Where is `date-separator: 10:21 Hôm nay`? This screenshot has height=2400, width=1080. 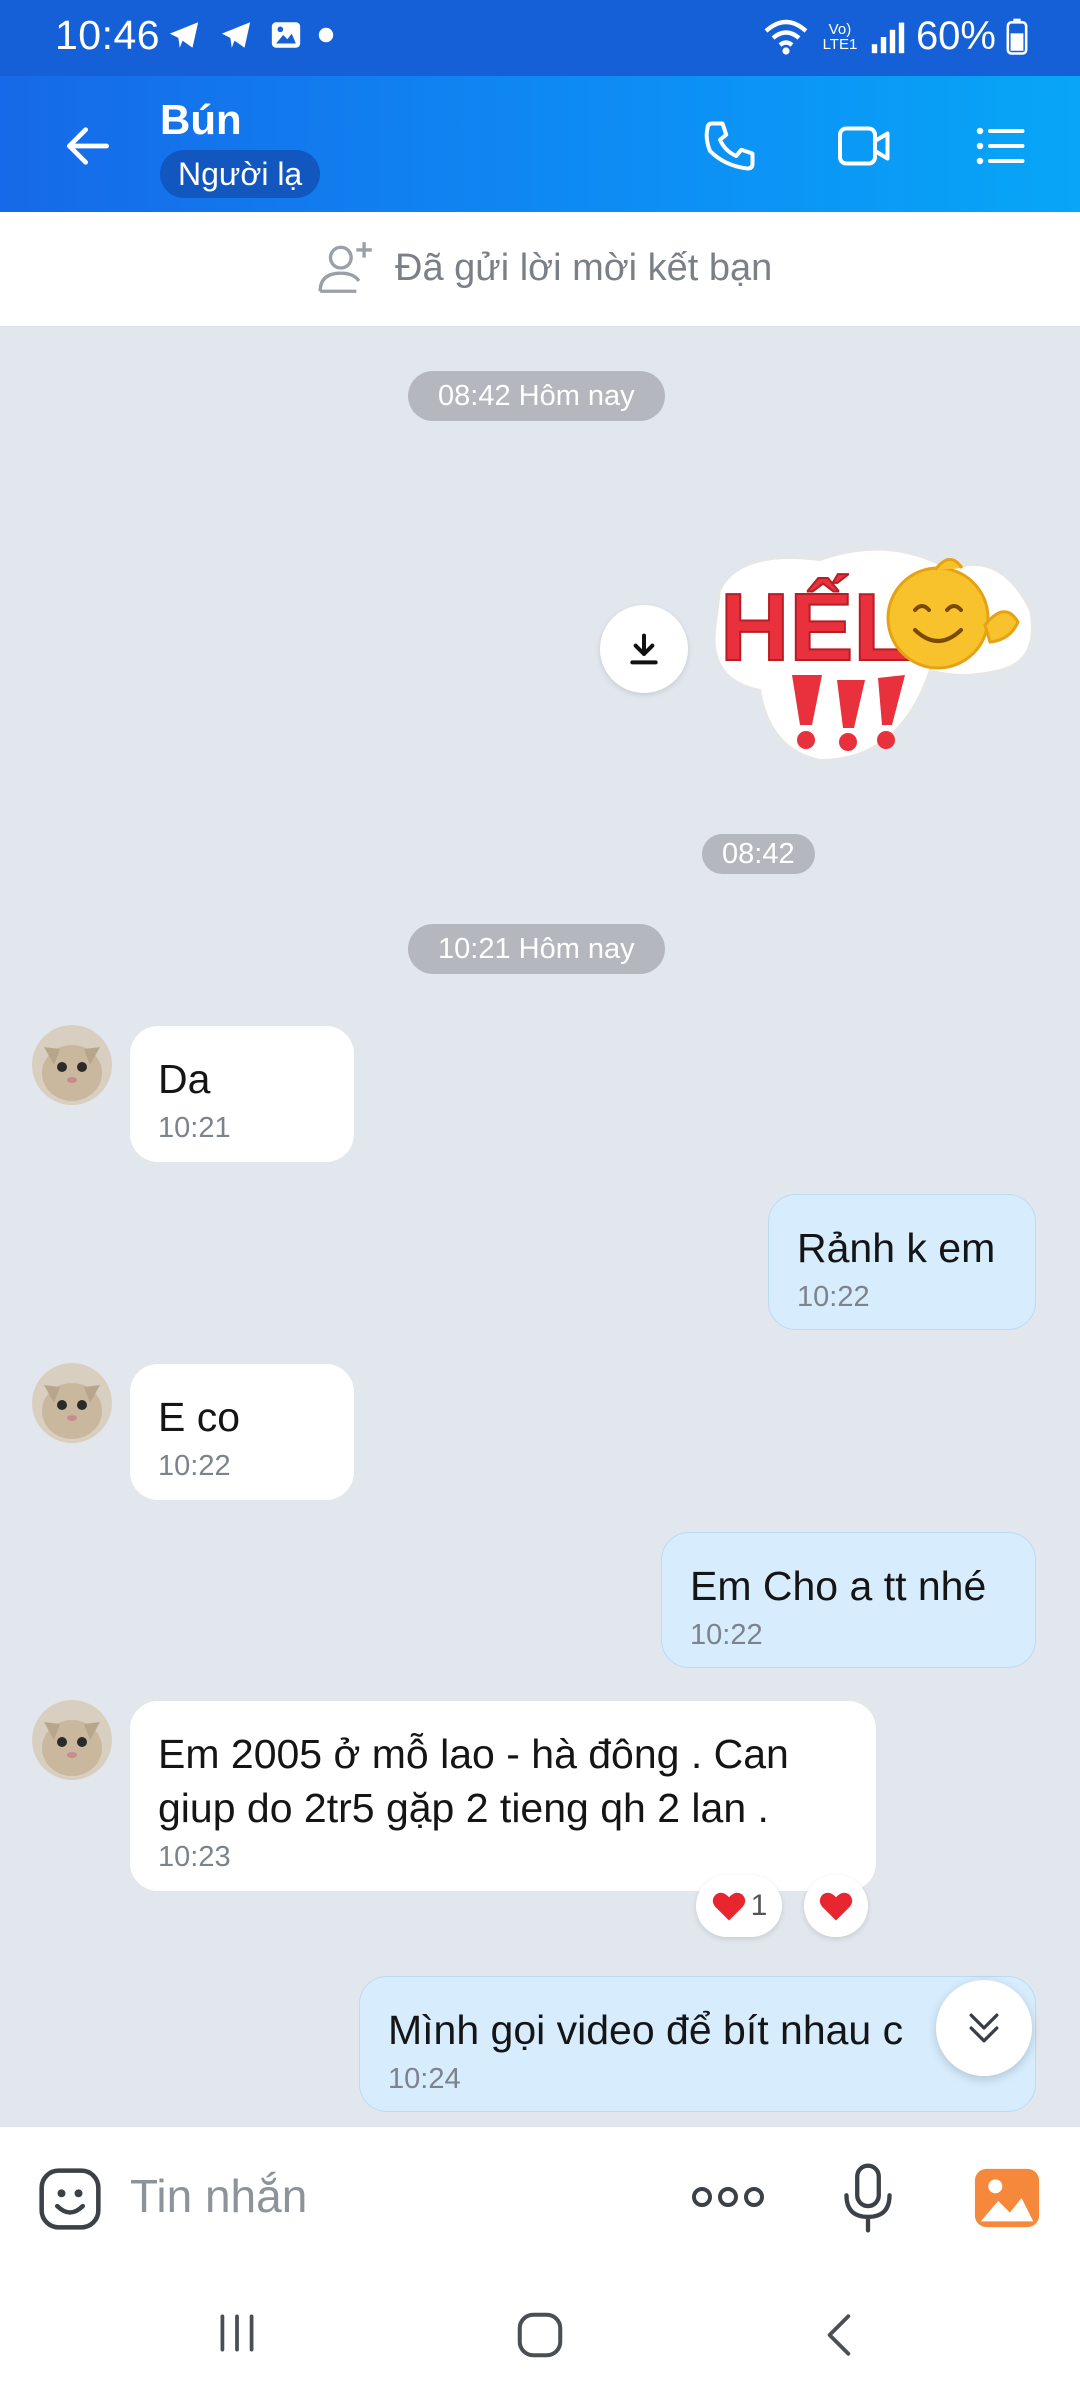 date-separator: 10:21 Hôm nay is located at coordinates (536, 949).